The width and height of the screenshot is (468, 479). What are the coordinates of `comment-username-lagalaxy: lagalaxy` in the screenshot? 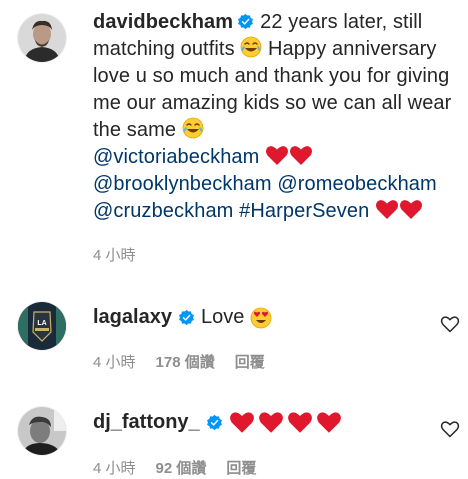 It's located at (132, 317).